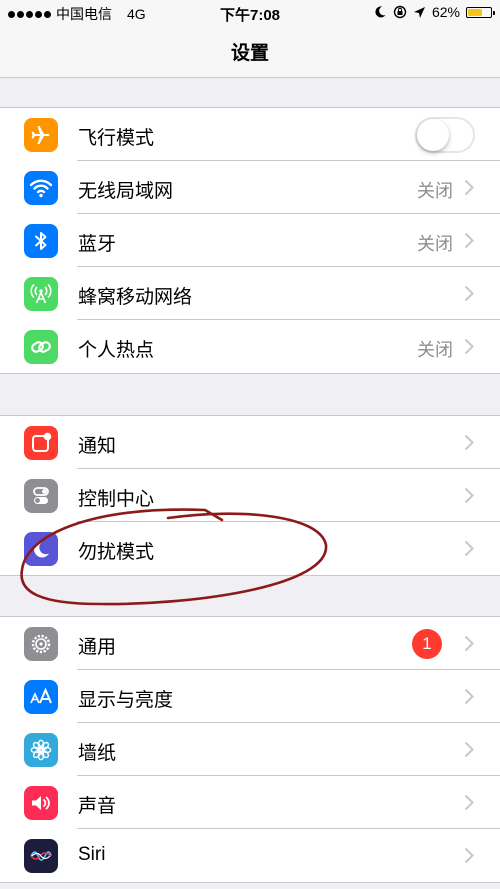  Describe the element at coordinates (116, 350) in the screenshot. I see `row-label: 个人热点` at that location.